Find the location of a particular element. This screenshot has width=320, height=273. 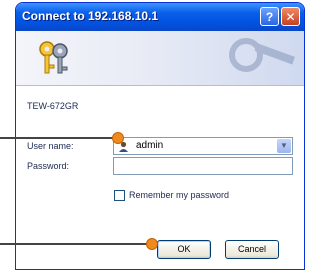

username-label: User name: is located at coordinates (50, 146).